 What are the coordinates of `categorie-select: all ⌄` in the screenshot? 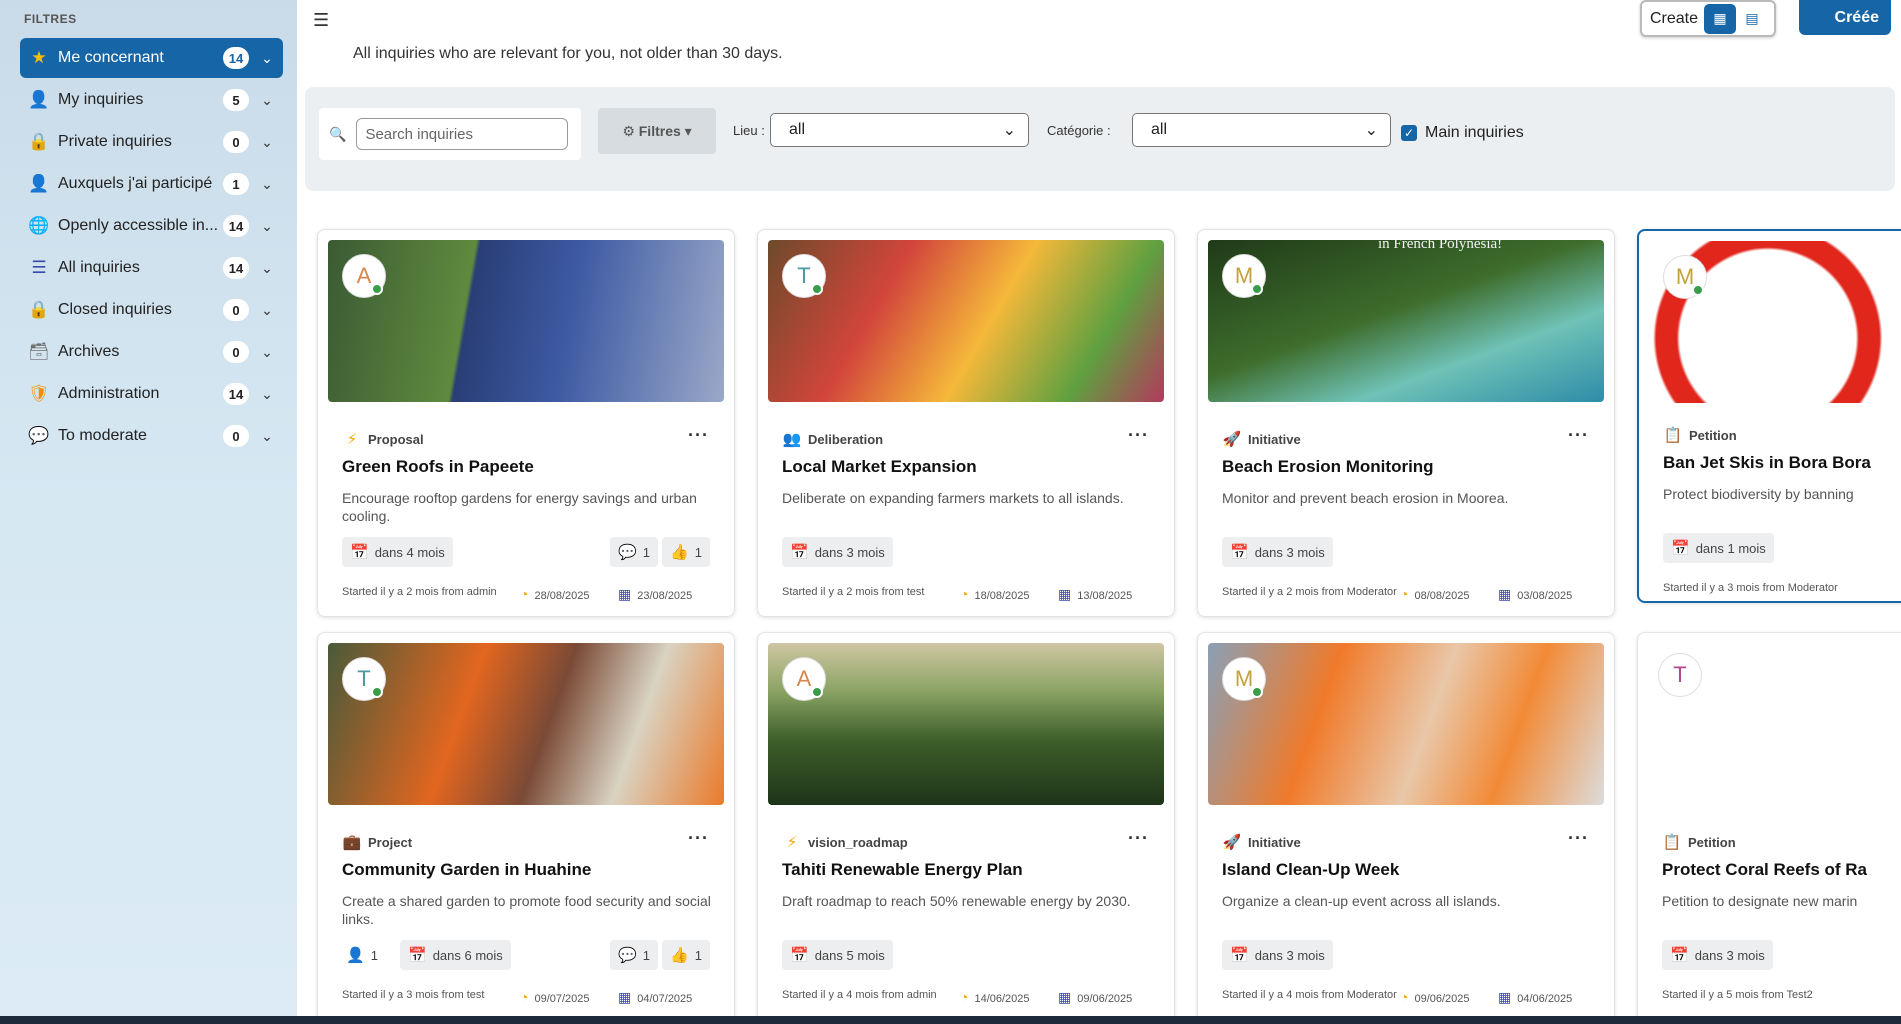 It's located at (1261, 130).